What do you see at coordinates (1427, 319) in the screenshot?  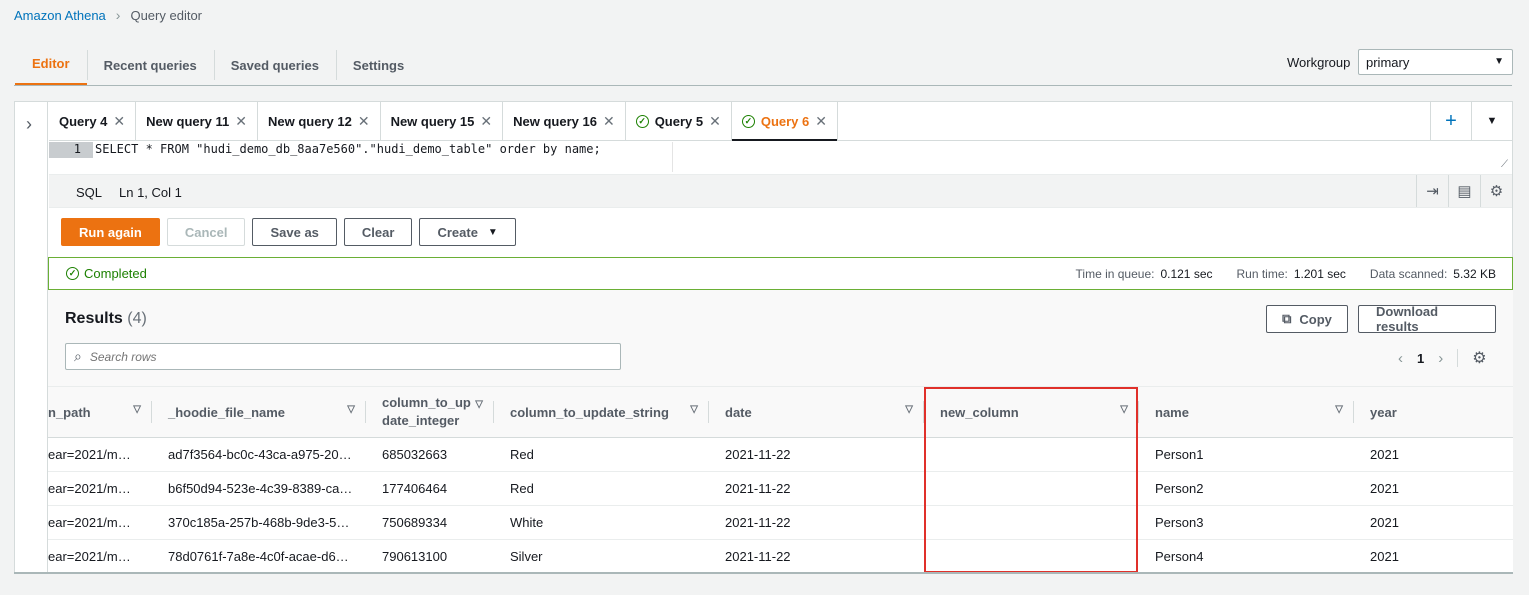 I see `download-results-button: Download results` at bounding box center [1427, 319].